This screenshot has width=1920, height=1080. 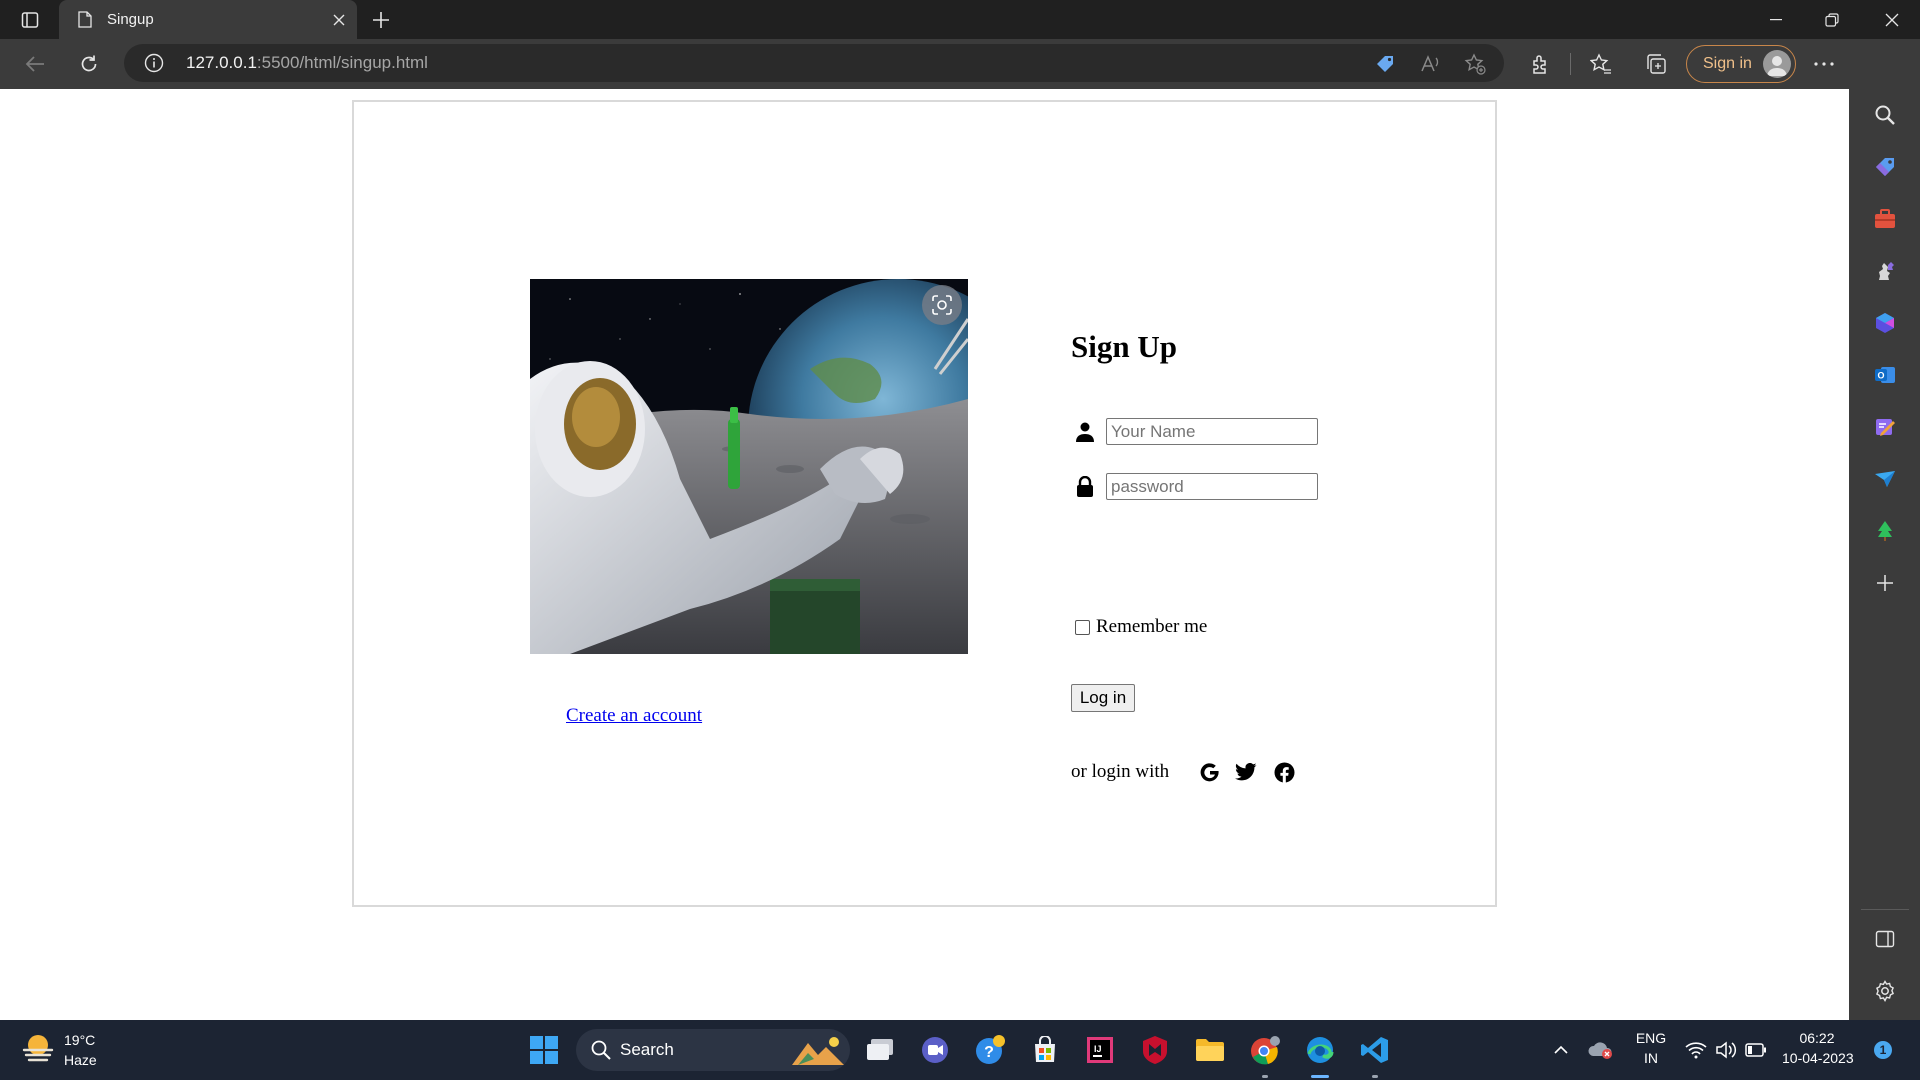 I want to click on vscode-icon, so click(x=1375, y=1050).